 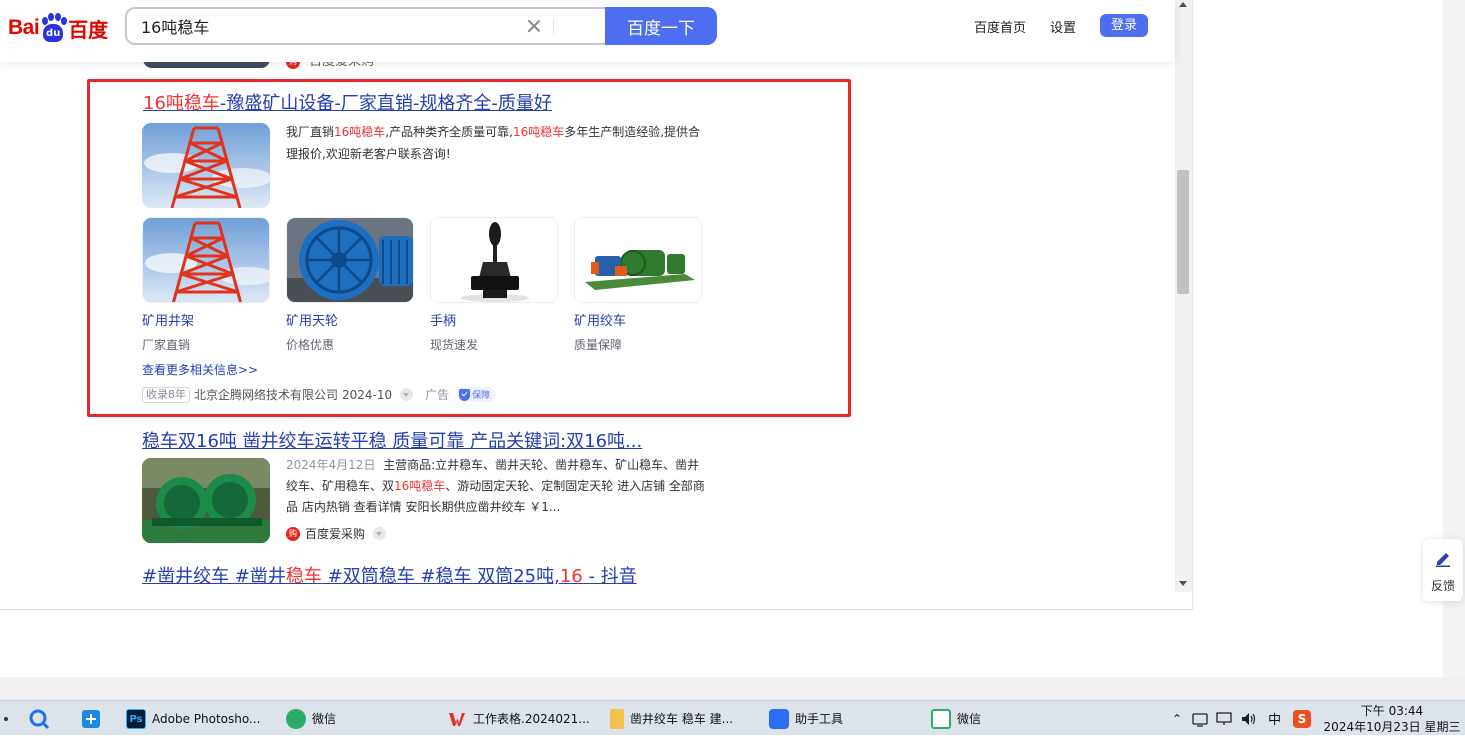 I want to click on folder-icon, so click(x=617, y=718).